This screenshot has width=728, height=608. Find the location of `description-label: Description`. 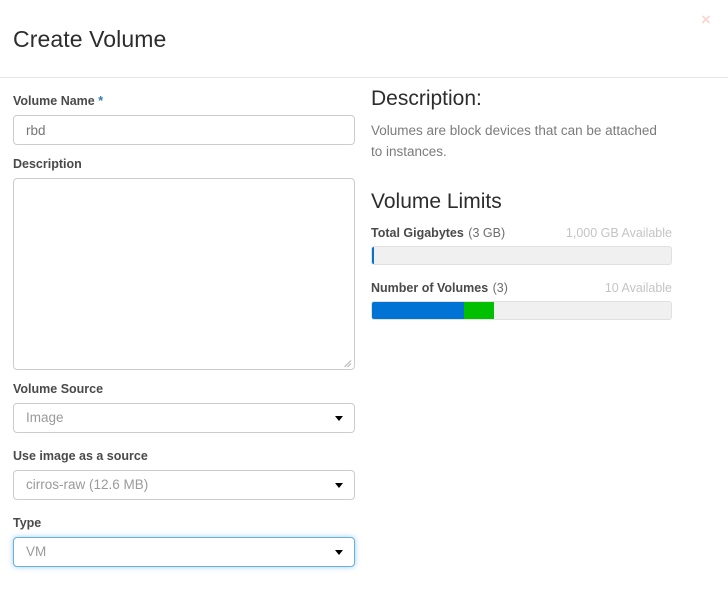

description-label: Description is located at coordinates (47, 164).